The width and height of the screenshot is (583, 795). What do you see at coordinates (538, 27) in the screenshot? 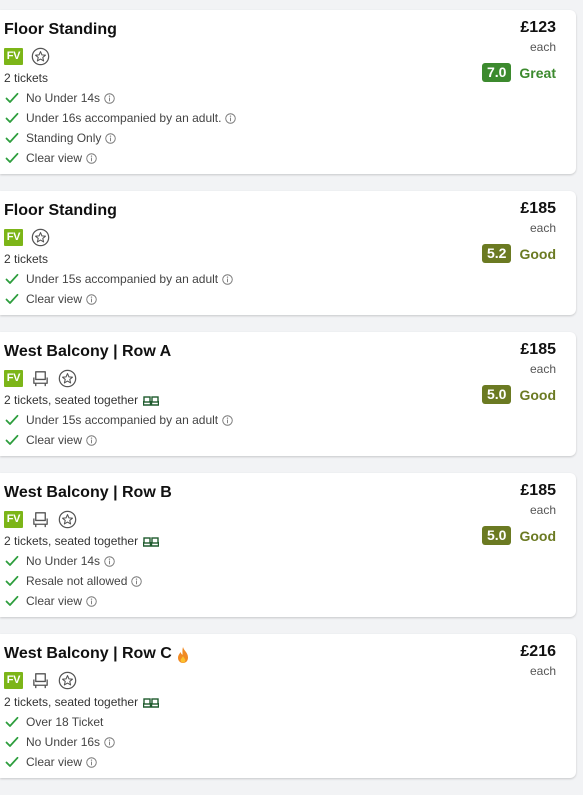
I see `price: £123` at bounding box center [538, 27].